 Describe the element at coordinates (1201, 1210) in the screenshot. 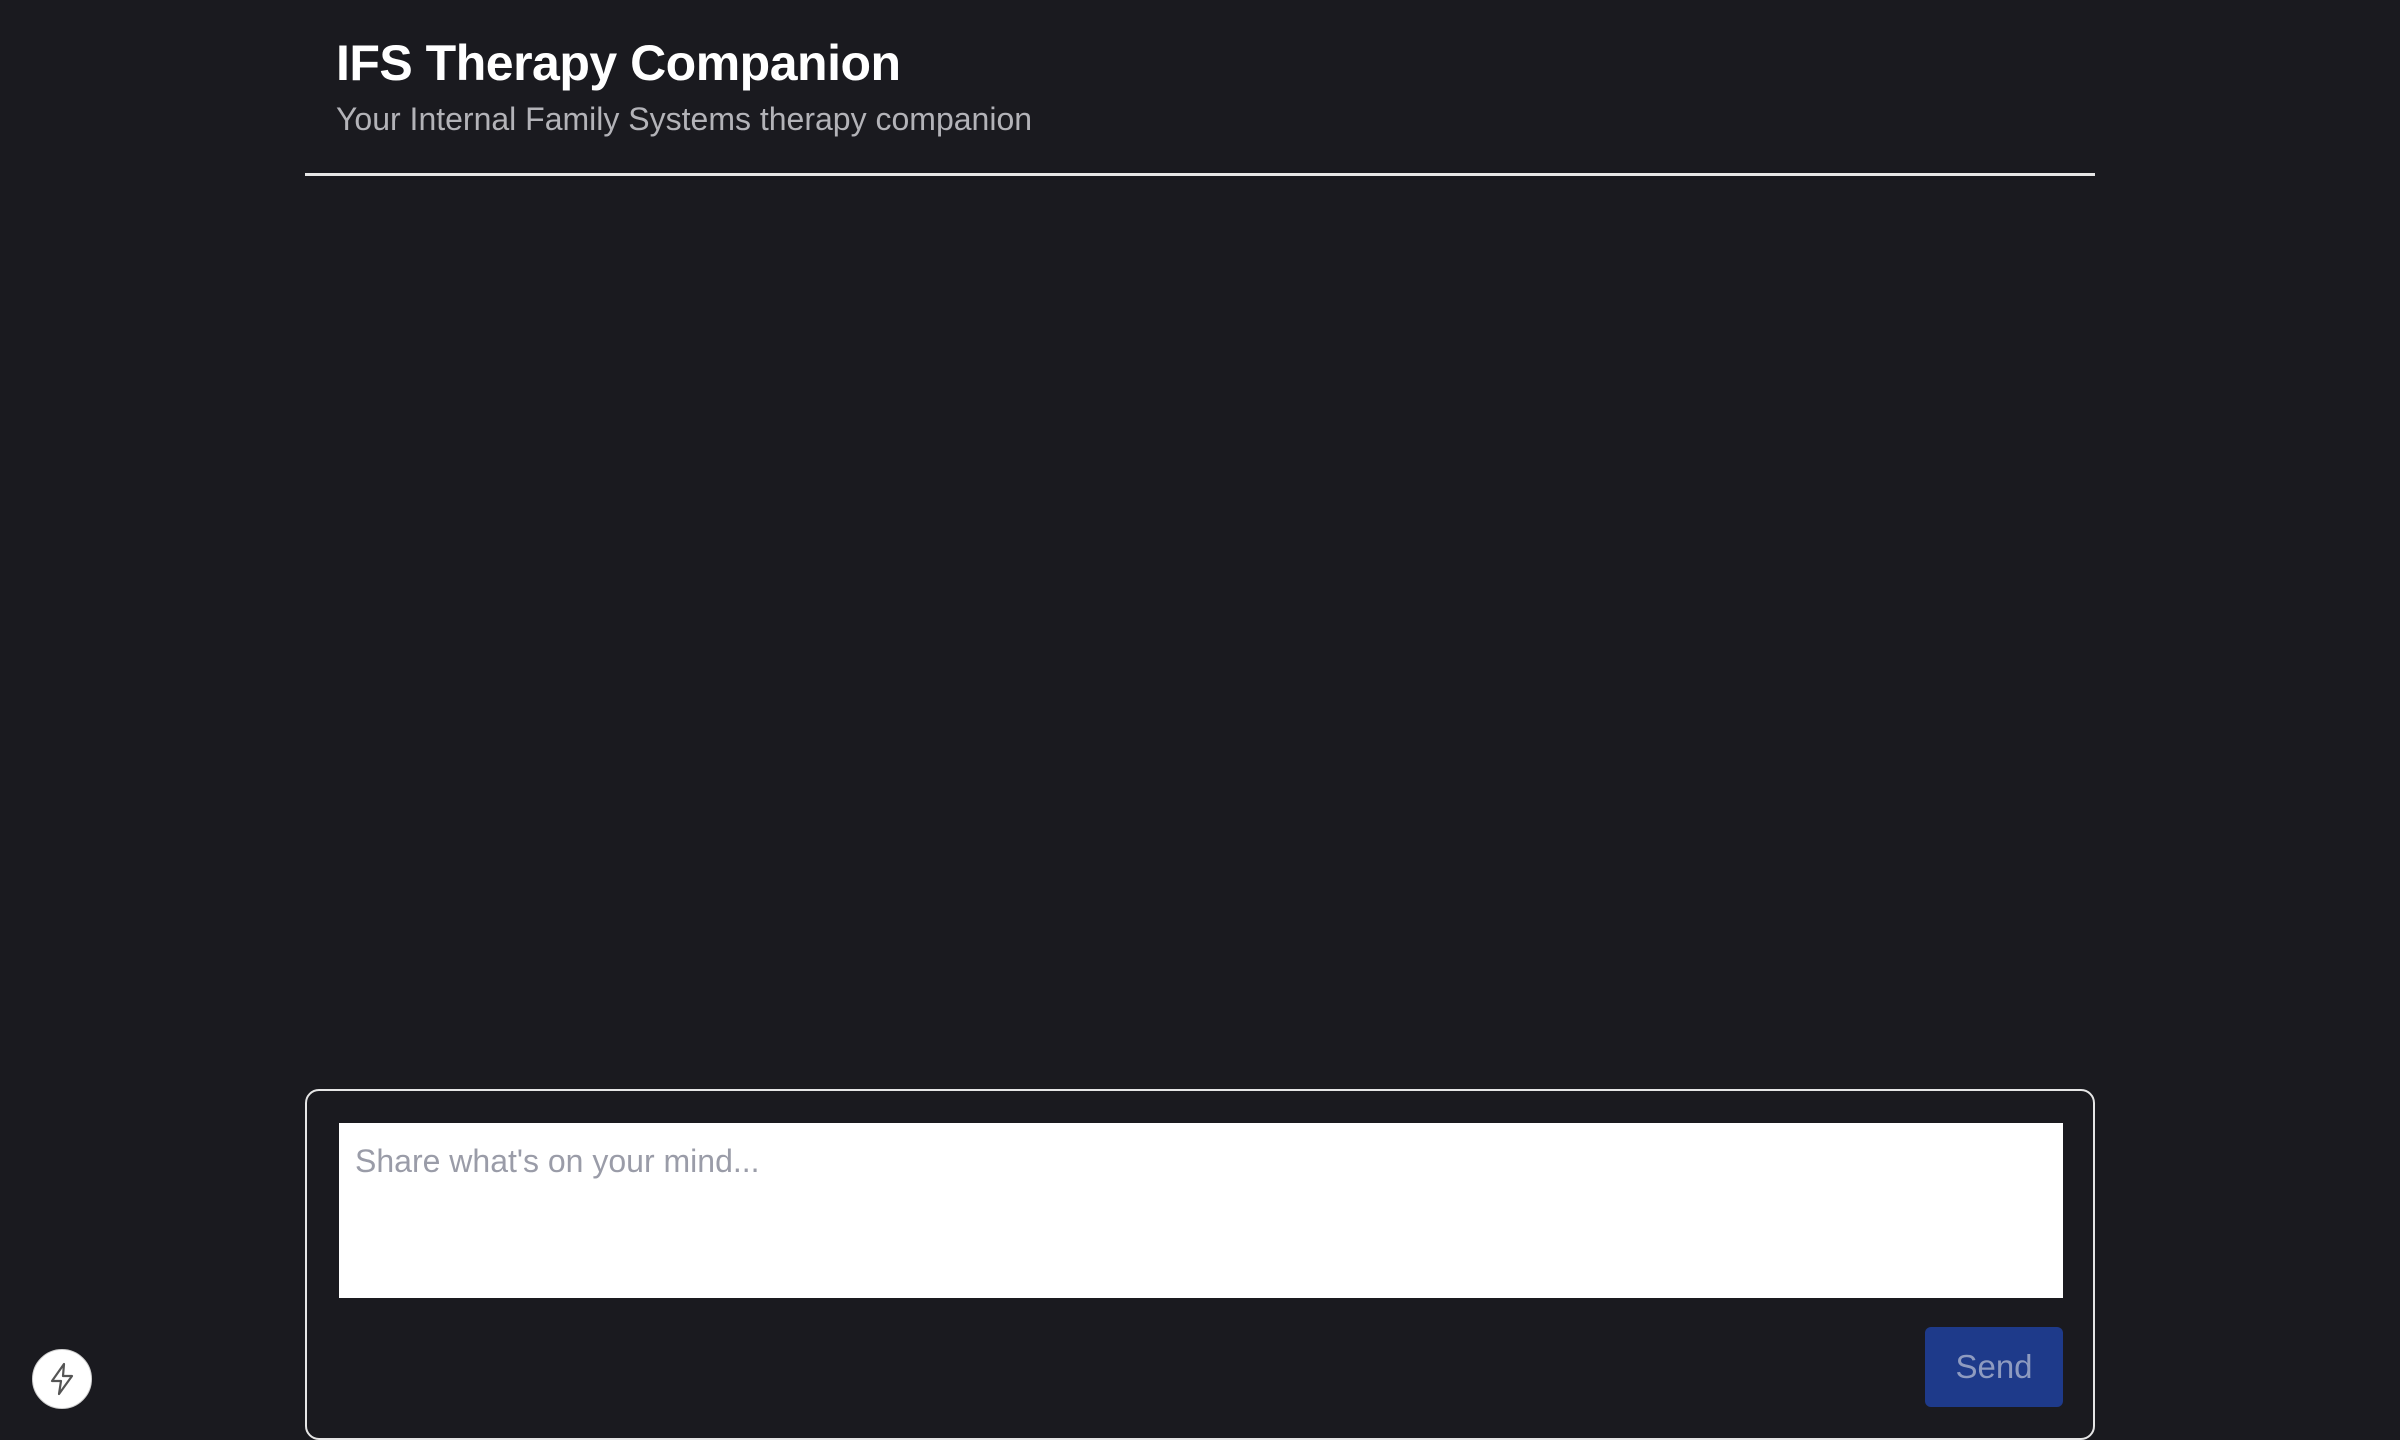

I see `message-input` at that location.